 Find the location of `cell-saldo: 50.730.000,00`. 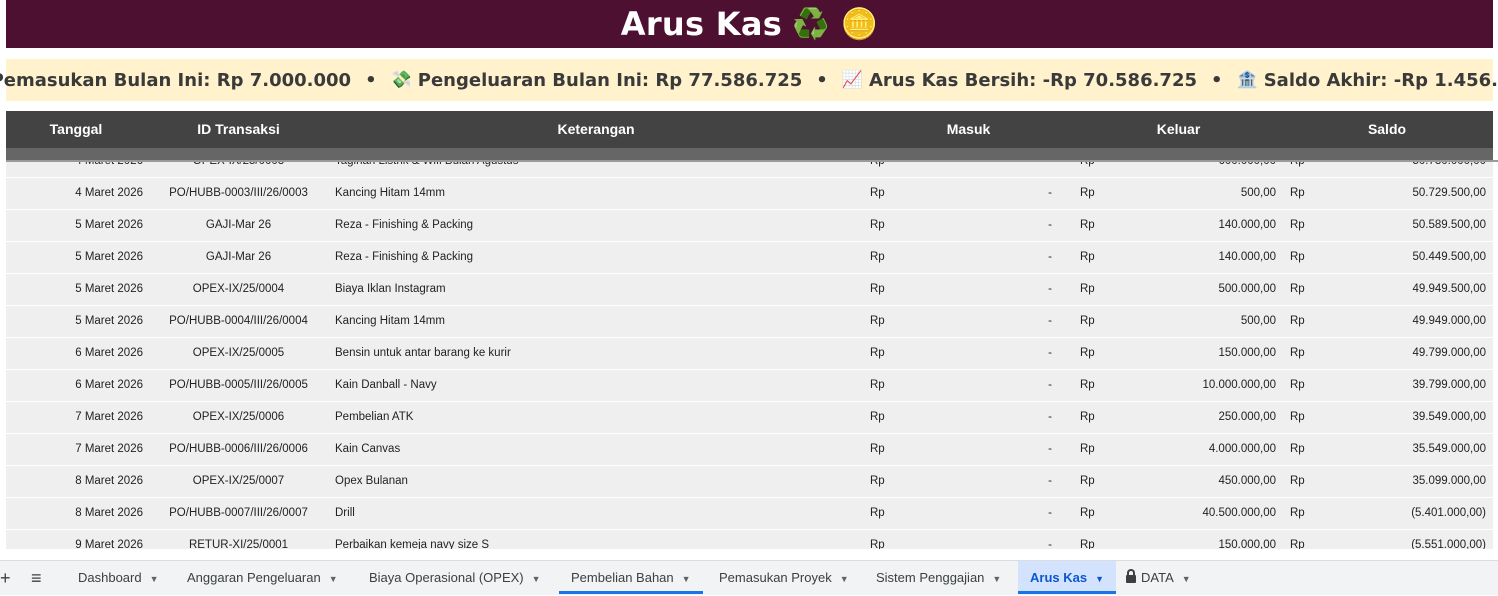

cell-saldo: 50.730.000,00 is located at coordinates (1406, 169).